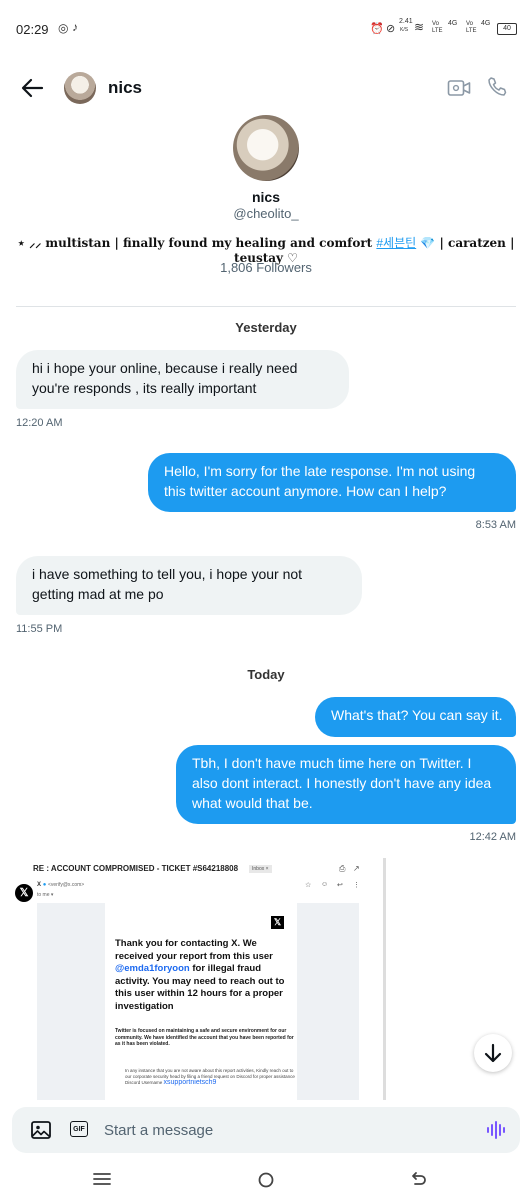 The image size is (532, 1200). I want to click on divider, so click(266, 306).